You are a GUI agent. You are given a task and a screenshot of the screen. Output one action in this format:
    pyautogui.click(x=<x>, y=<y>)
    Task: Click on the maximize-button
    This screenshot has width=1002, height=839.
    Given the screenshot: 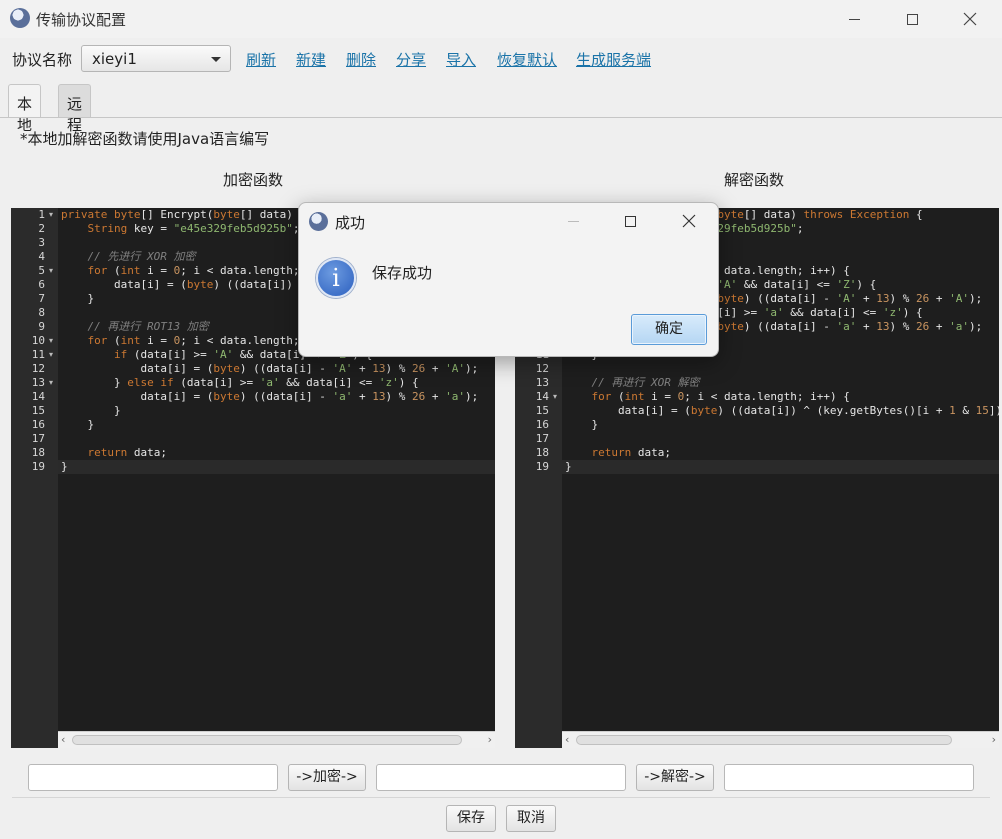 What is the action you would take?
    pyautogui.click(x=912, y=19)
    